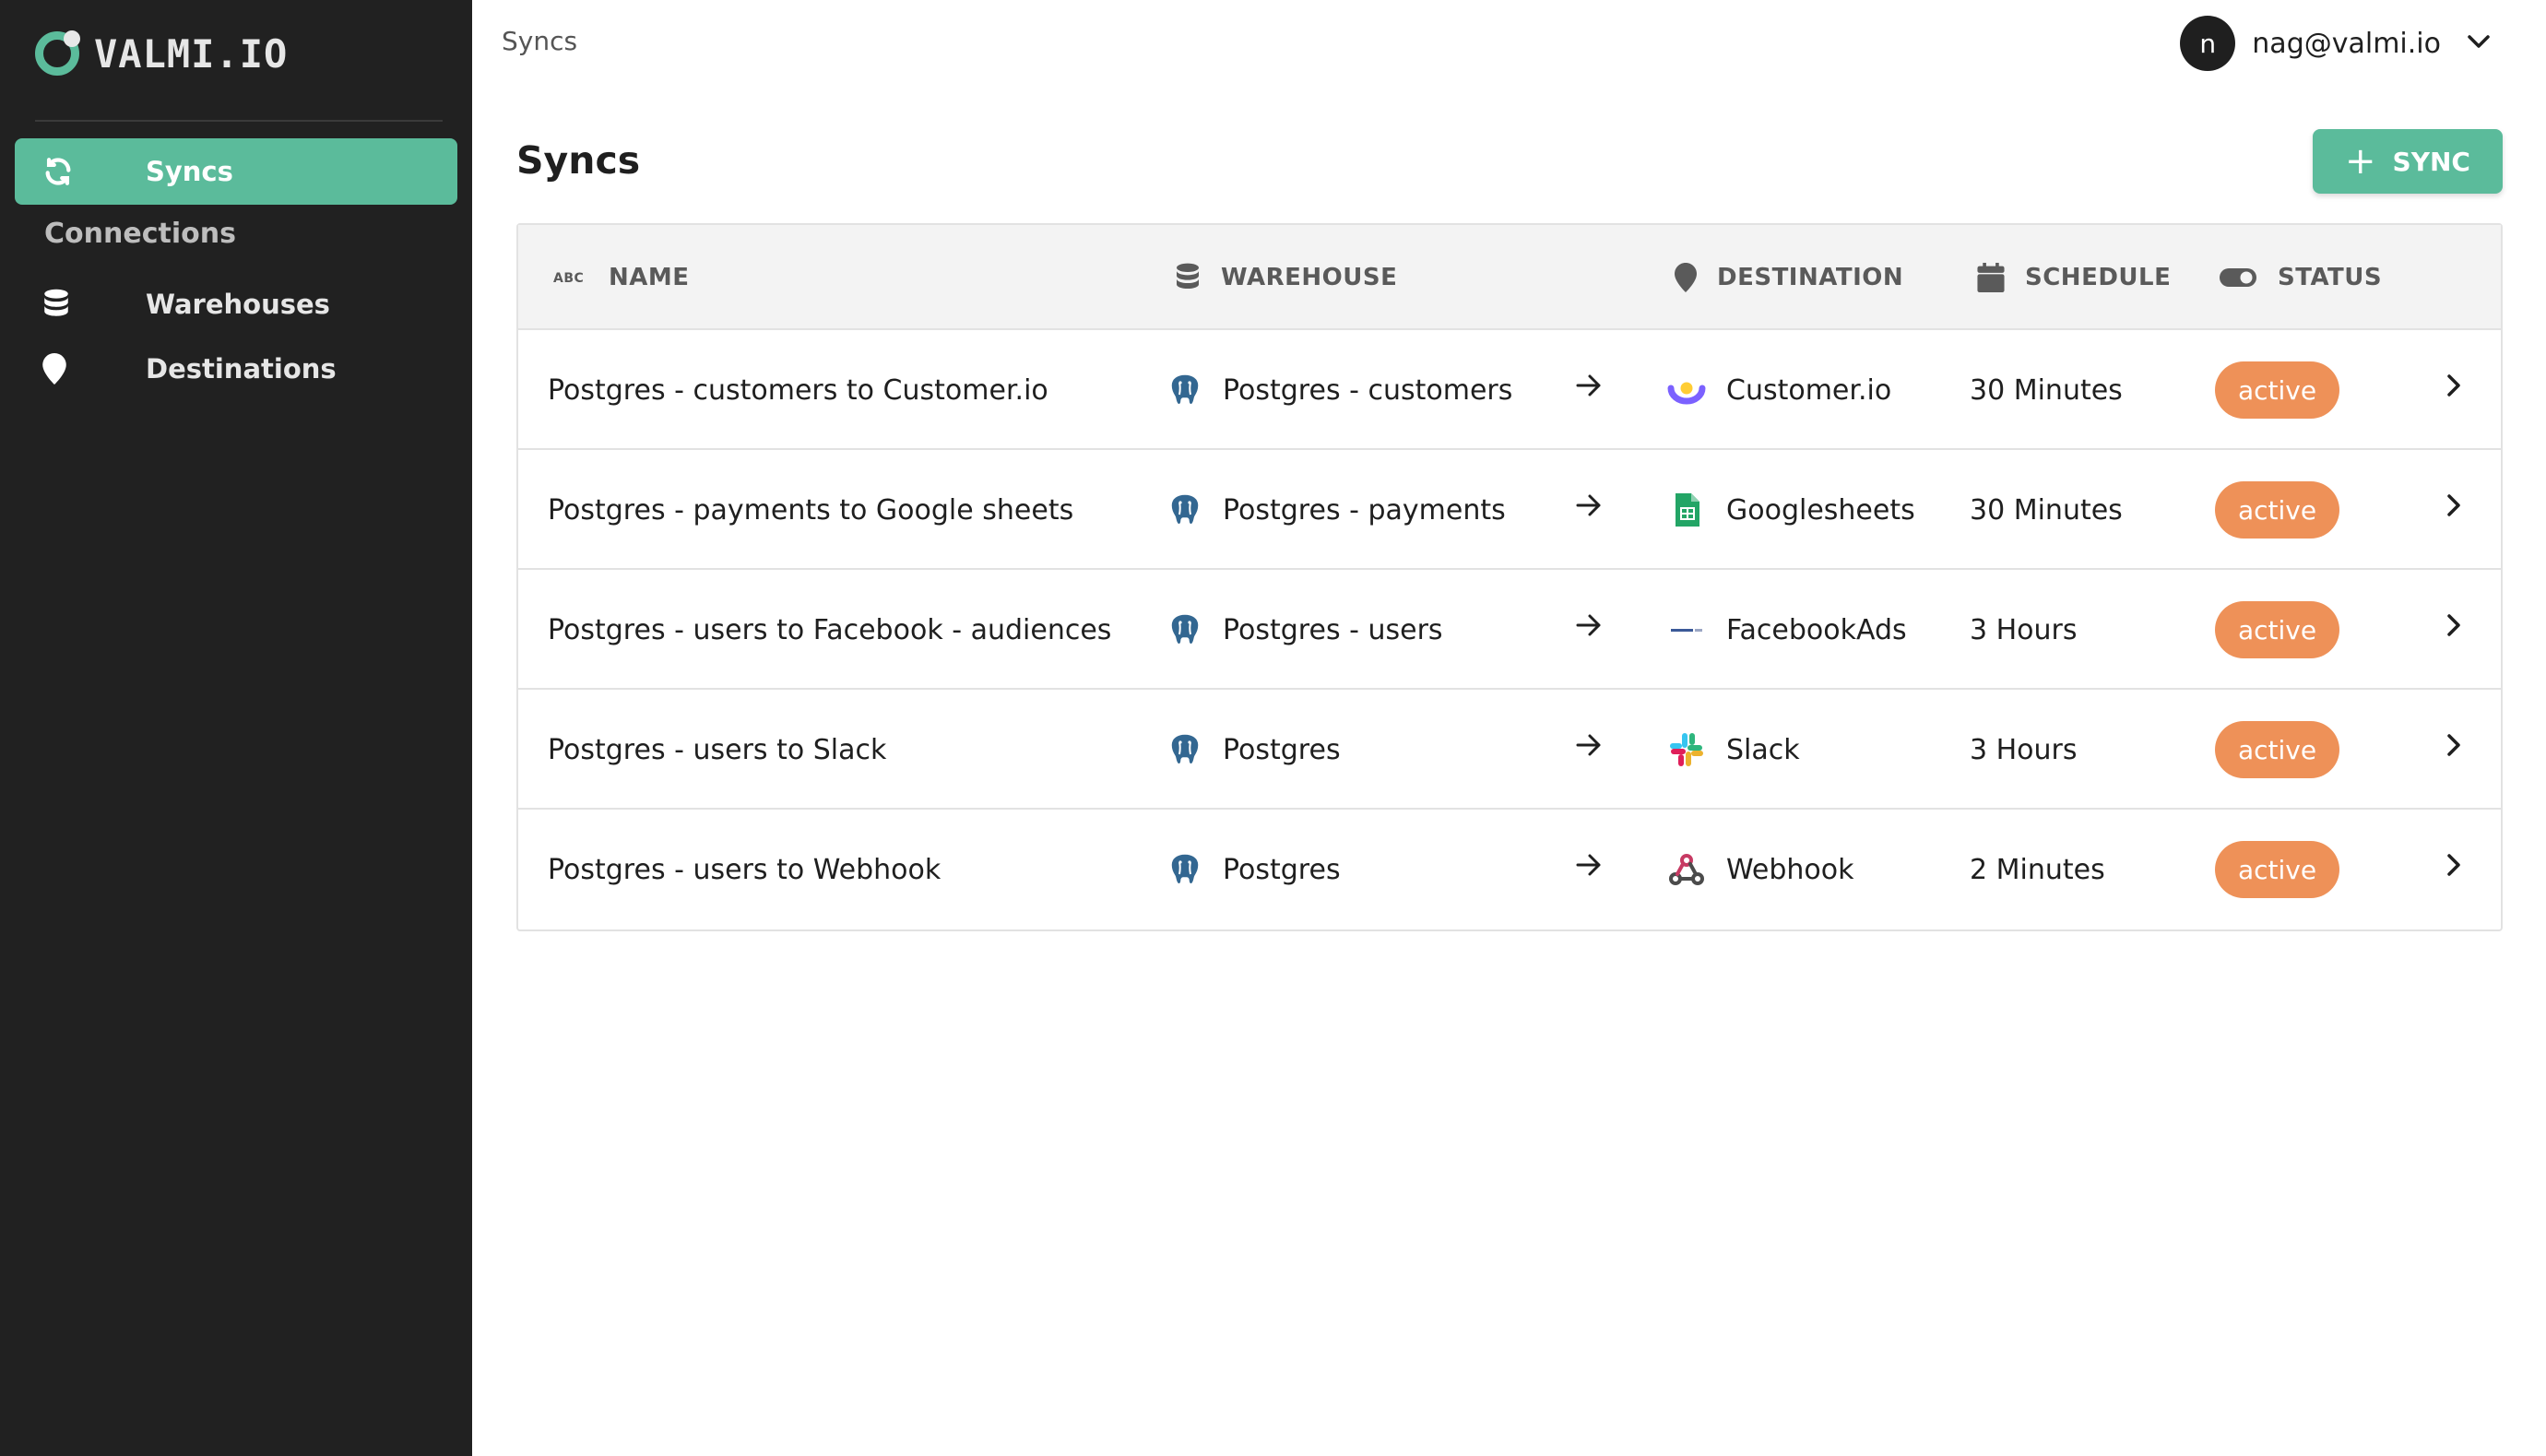  What do you see at coordinates (57, 53) in the screenshot?
I see `logo-icon` at bounding box center [57, 53].